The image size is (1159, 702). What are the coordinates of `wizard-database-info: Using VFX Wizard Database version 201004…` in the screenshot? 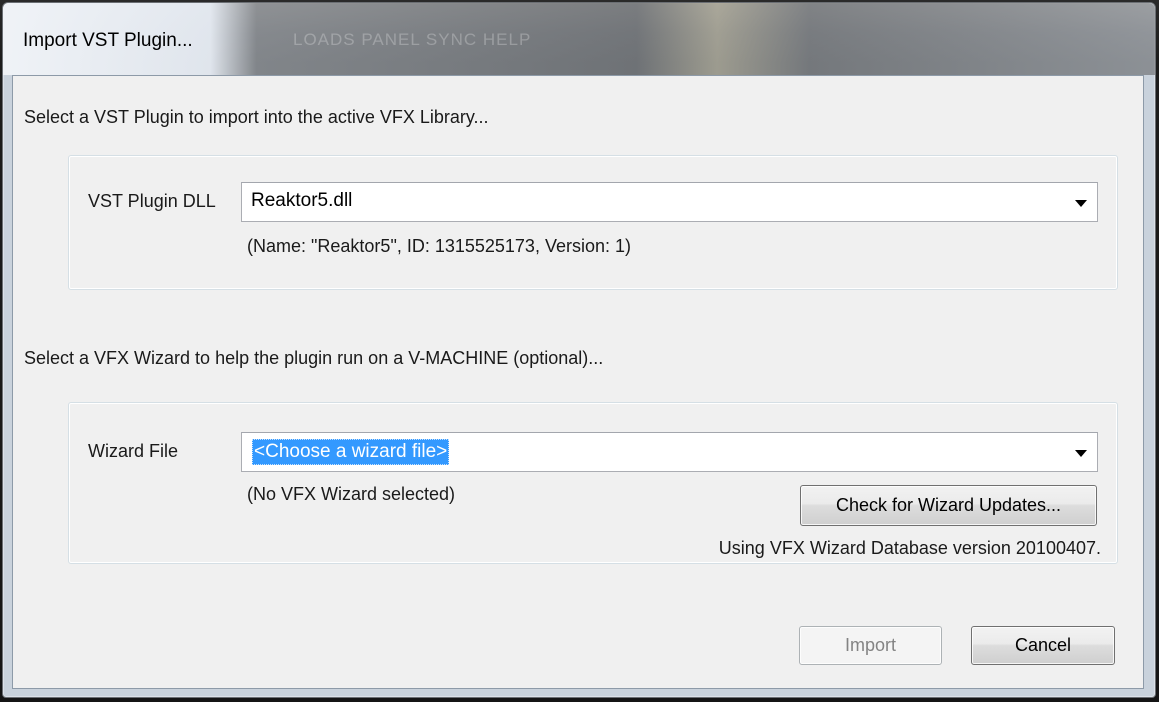 It's located at (909, 548).